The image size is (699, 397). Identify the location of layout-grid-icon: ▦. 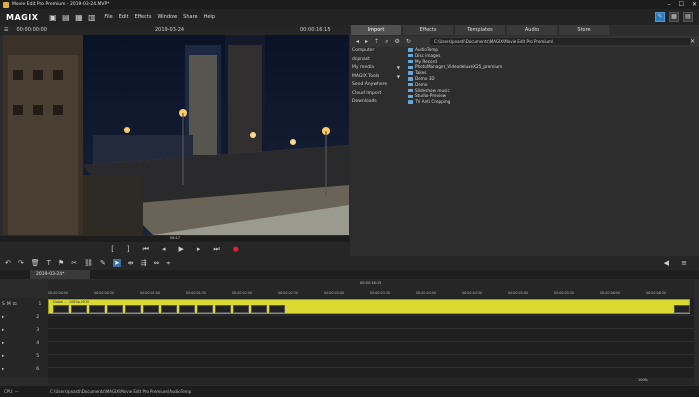
(674, 17).